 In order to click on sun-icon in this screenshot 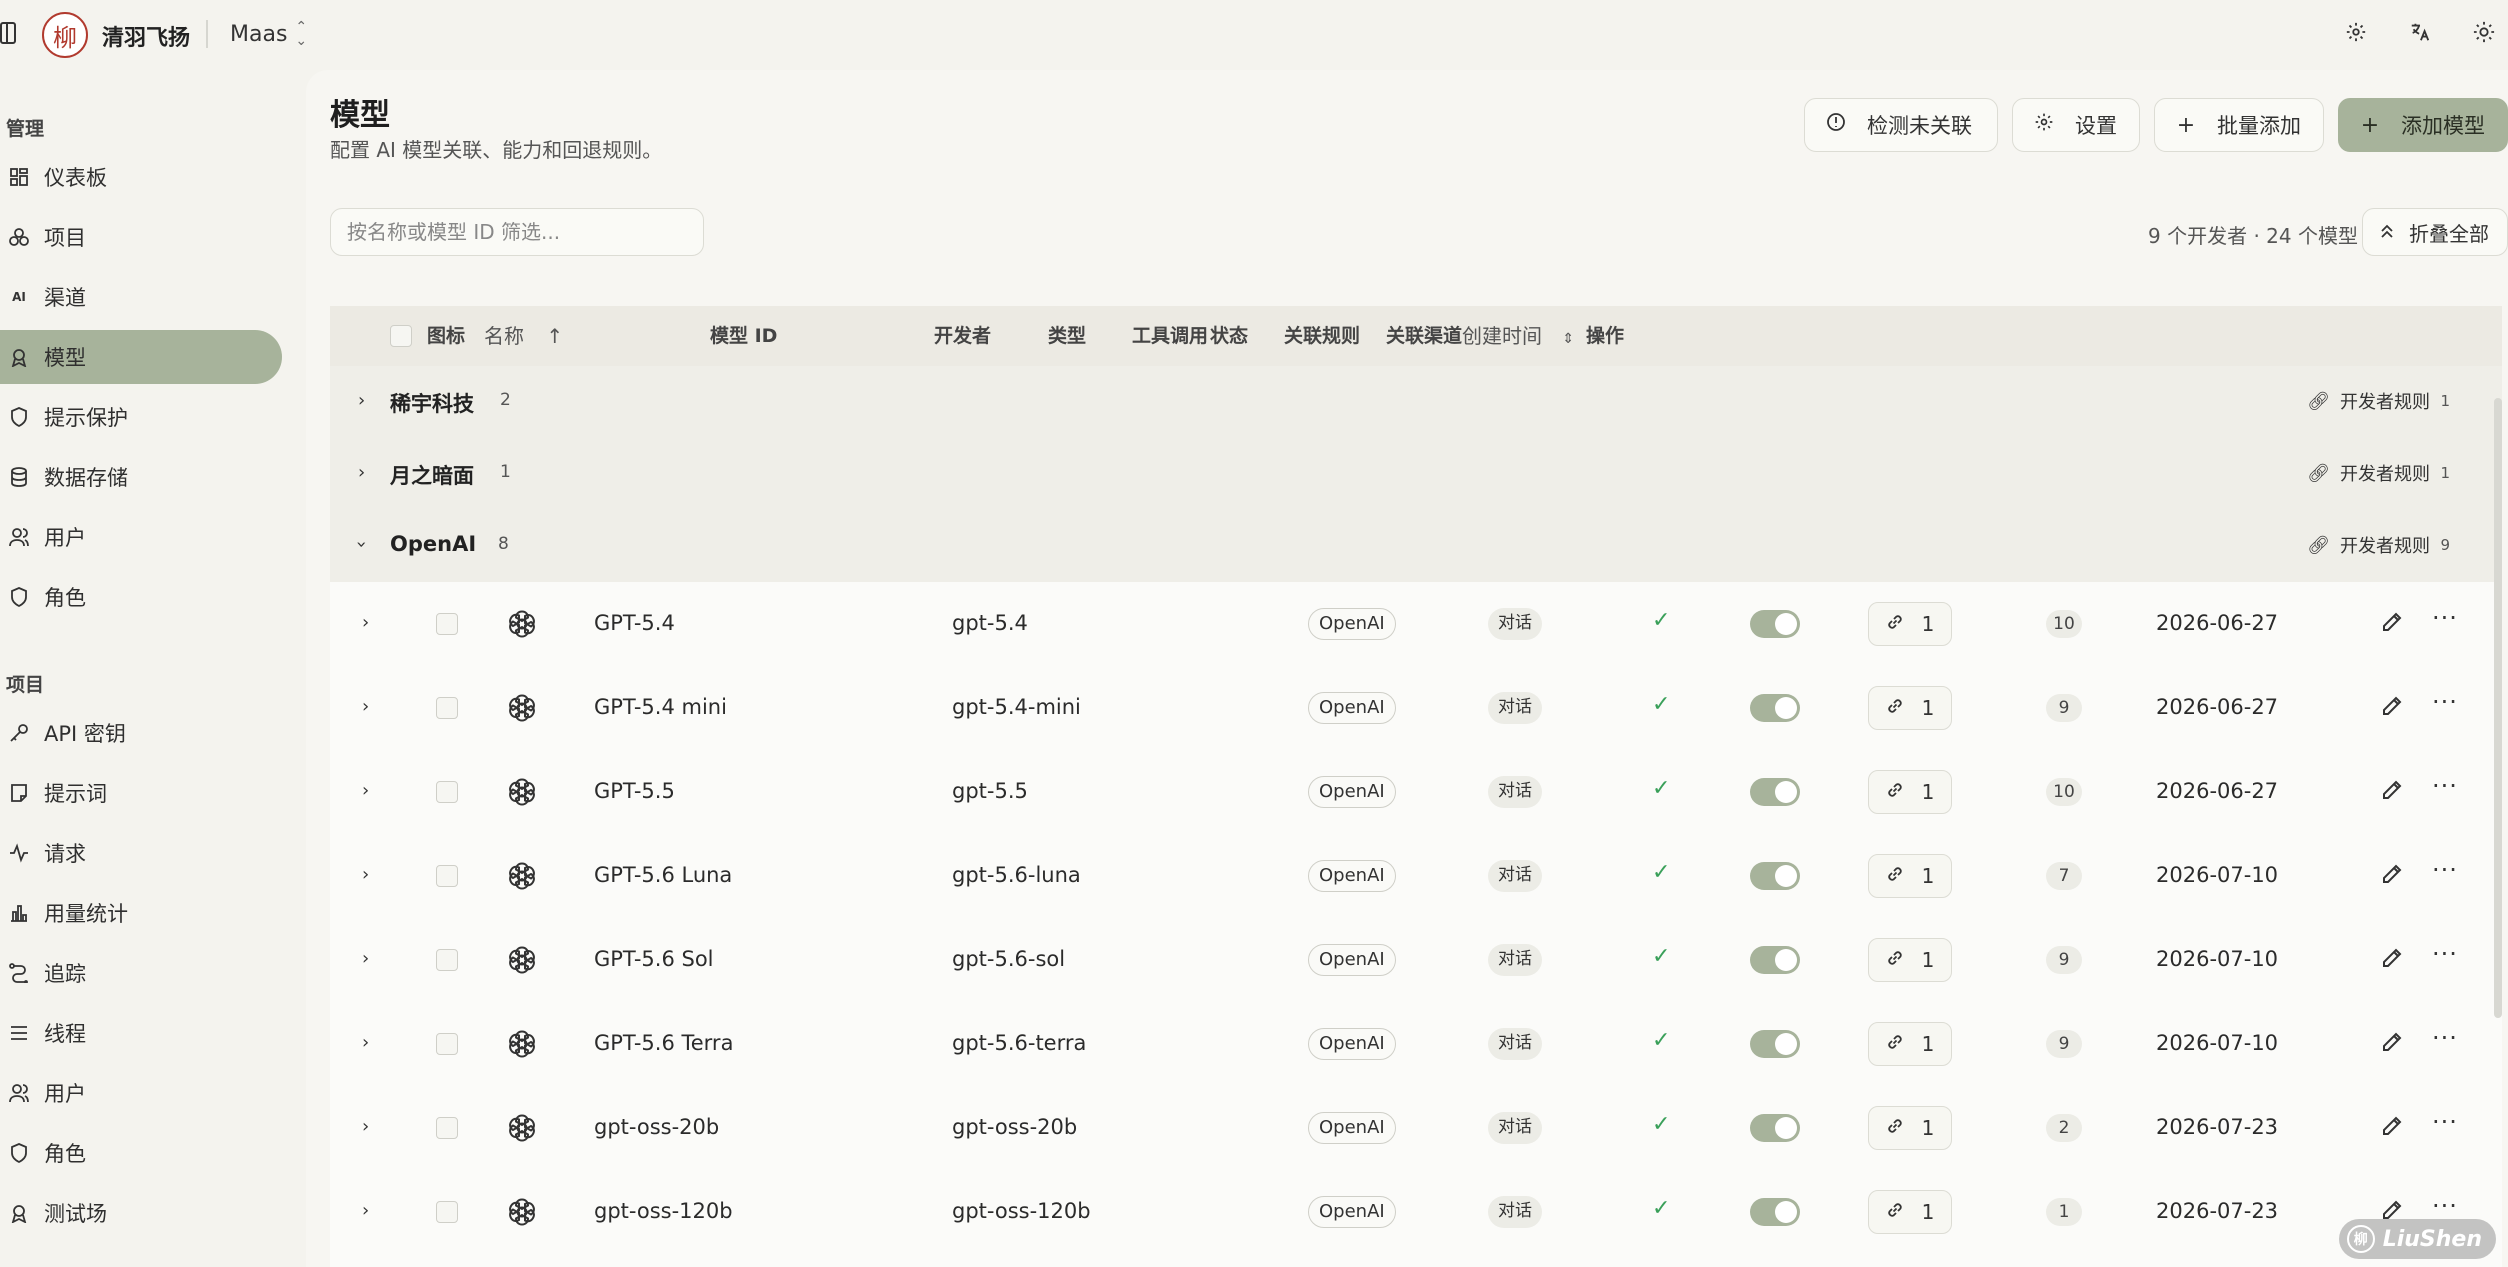, I will do `click(2484, 32)`.